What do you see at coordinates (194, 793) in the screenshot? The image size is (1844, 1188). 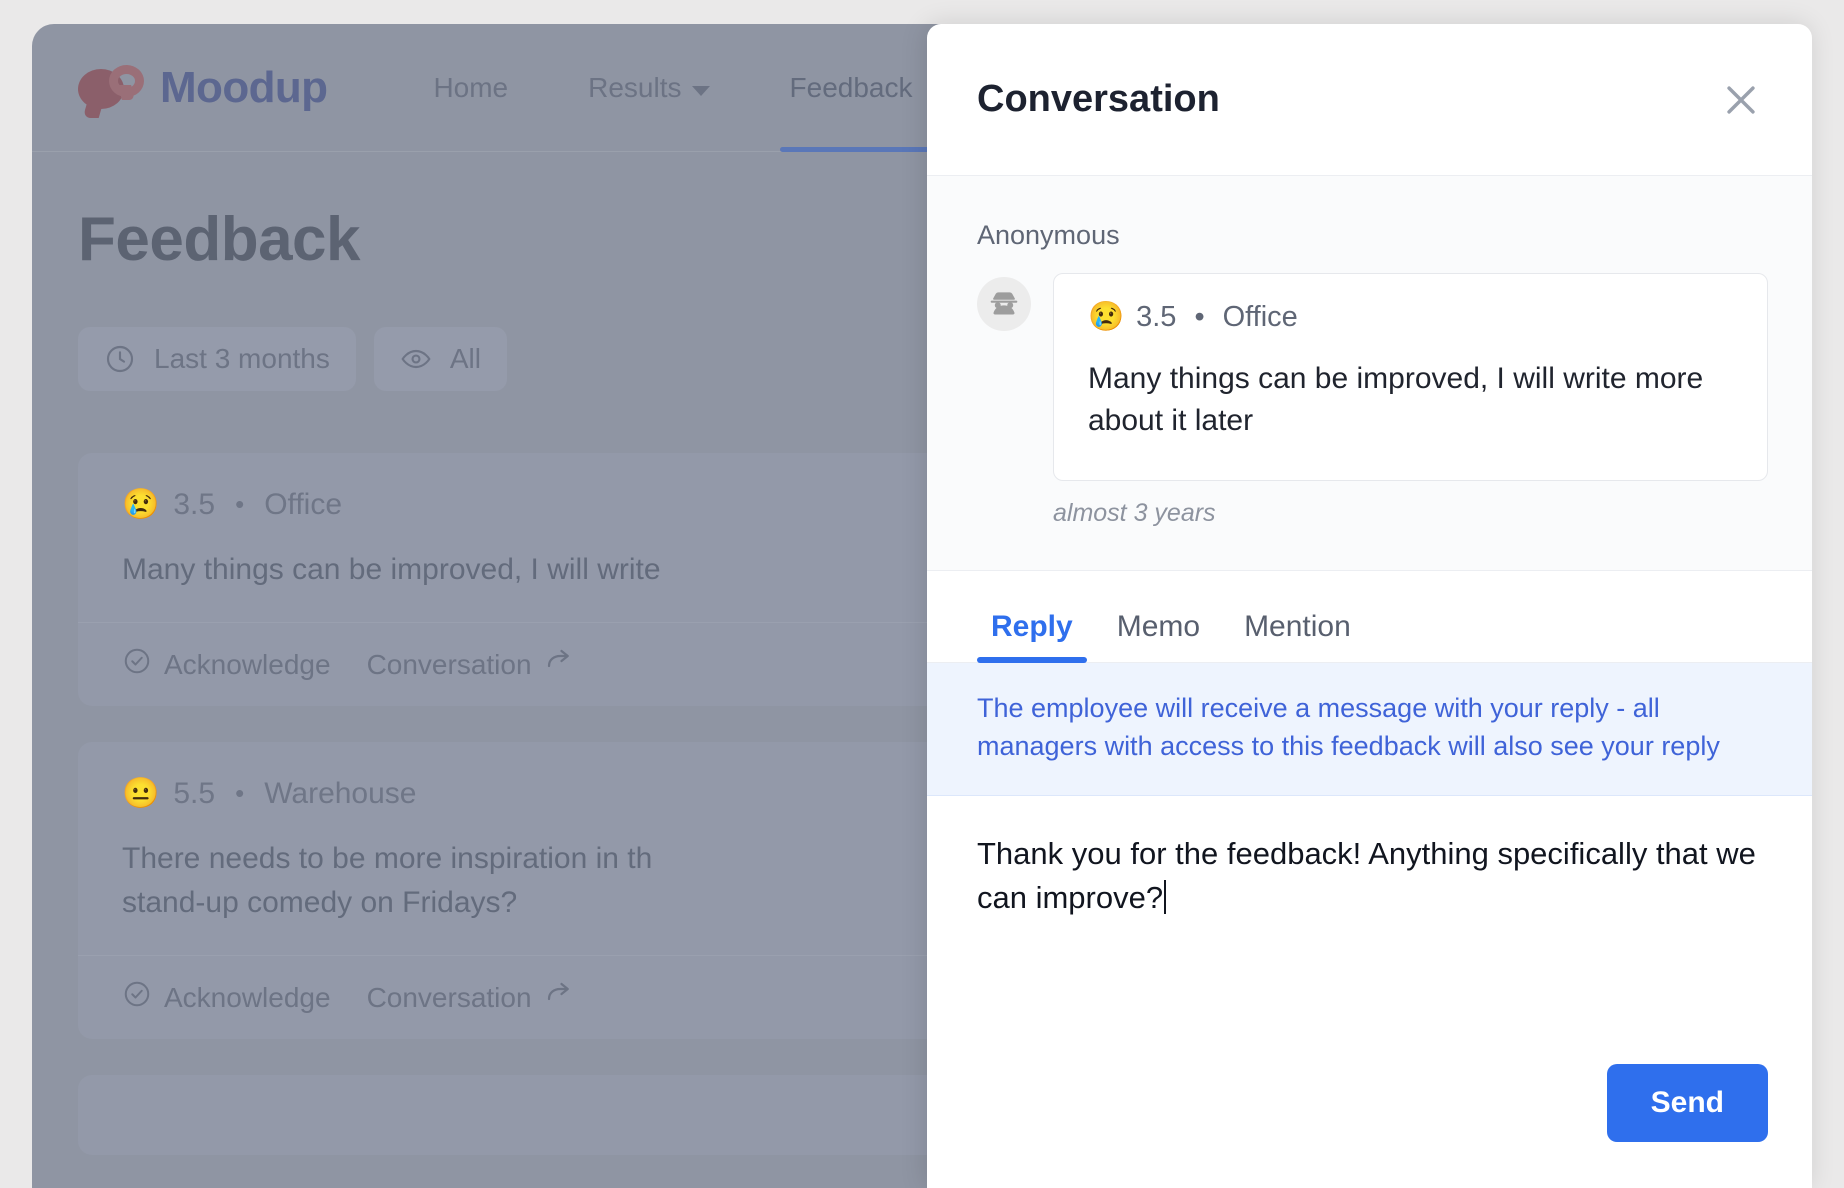 I see `feedback-score: 5.5` at bounding box center [194, 793].